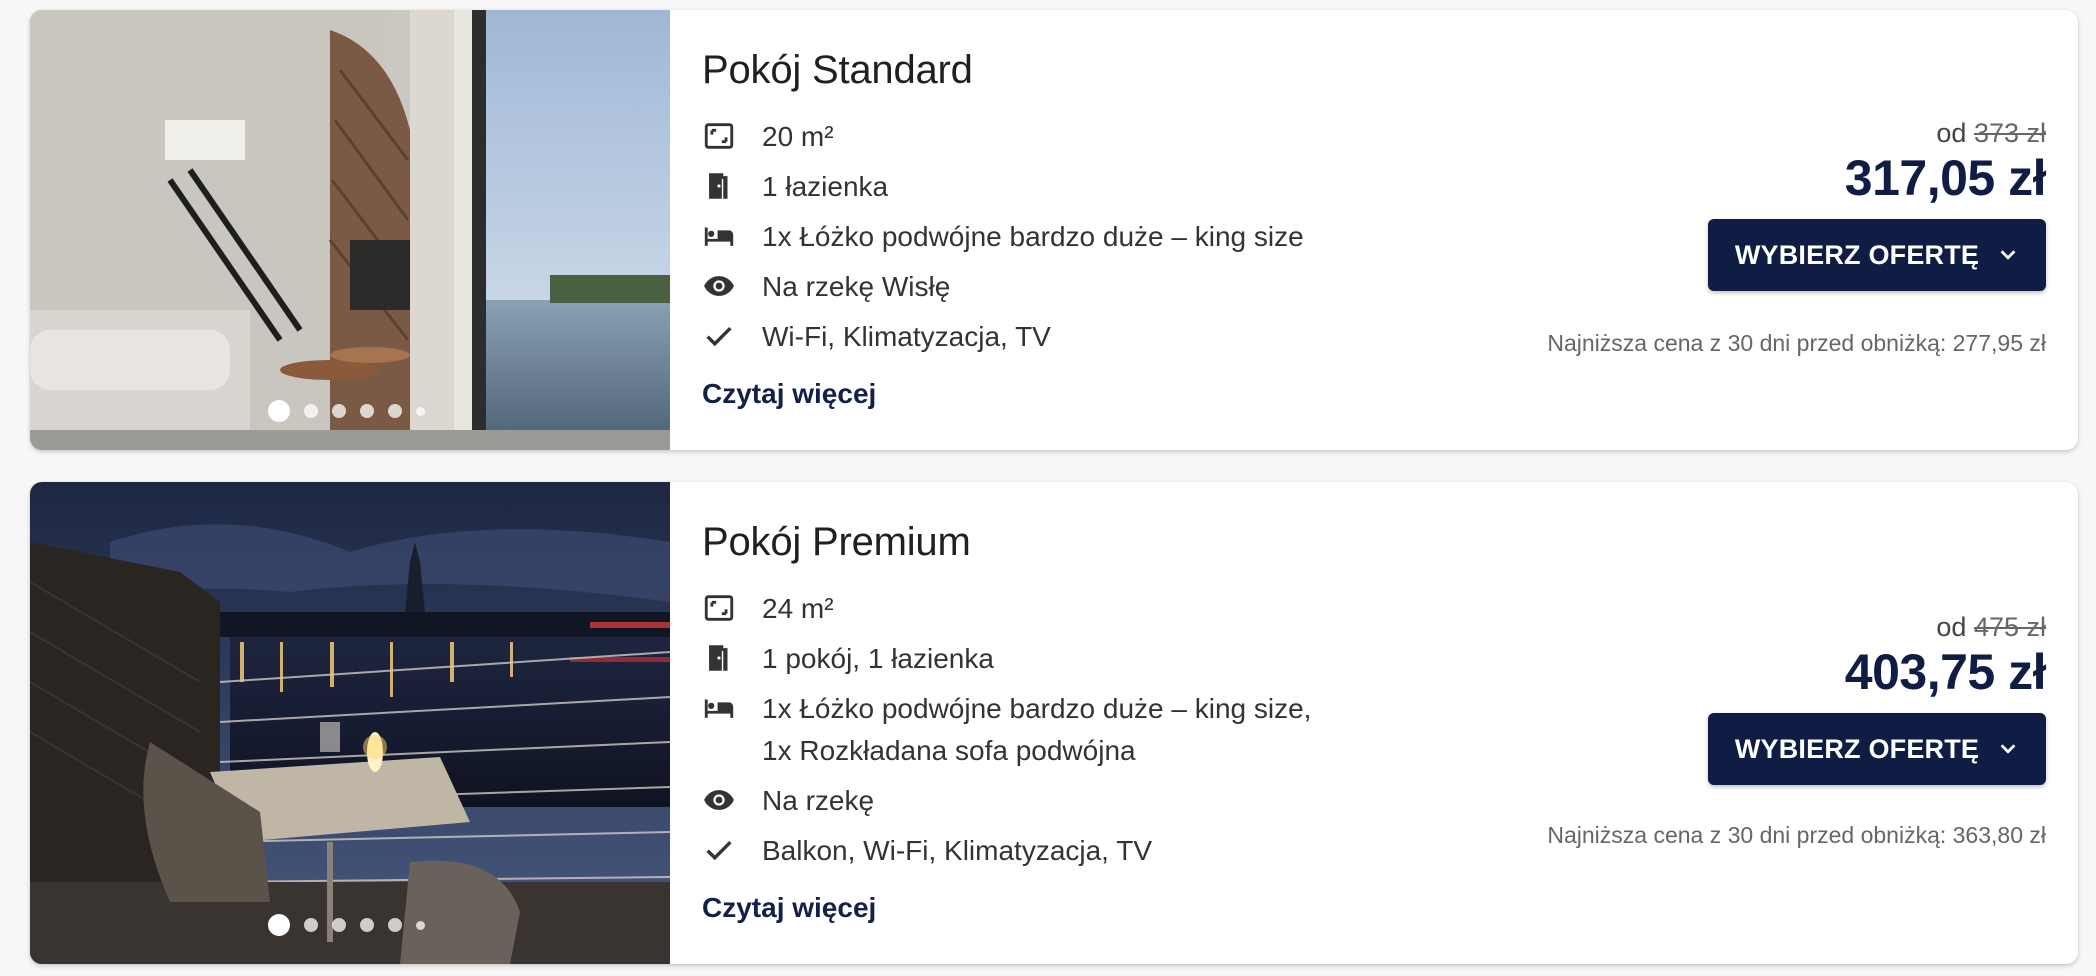  What do you see at coordinates (878, 658) in the screenshot?
I see `feature-text: 1 pokój, 1 łazienka` at bounding box center [878, 658].